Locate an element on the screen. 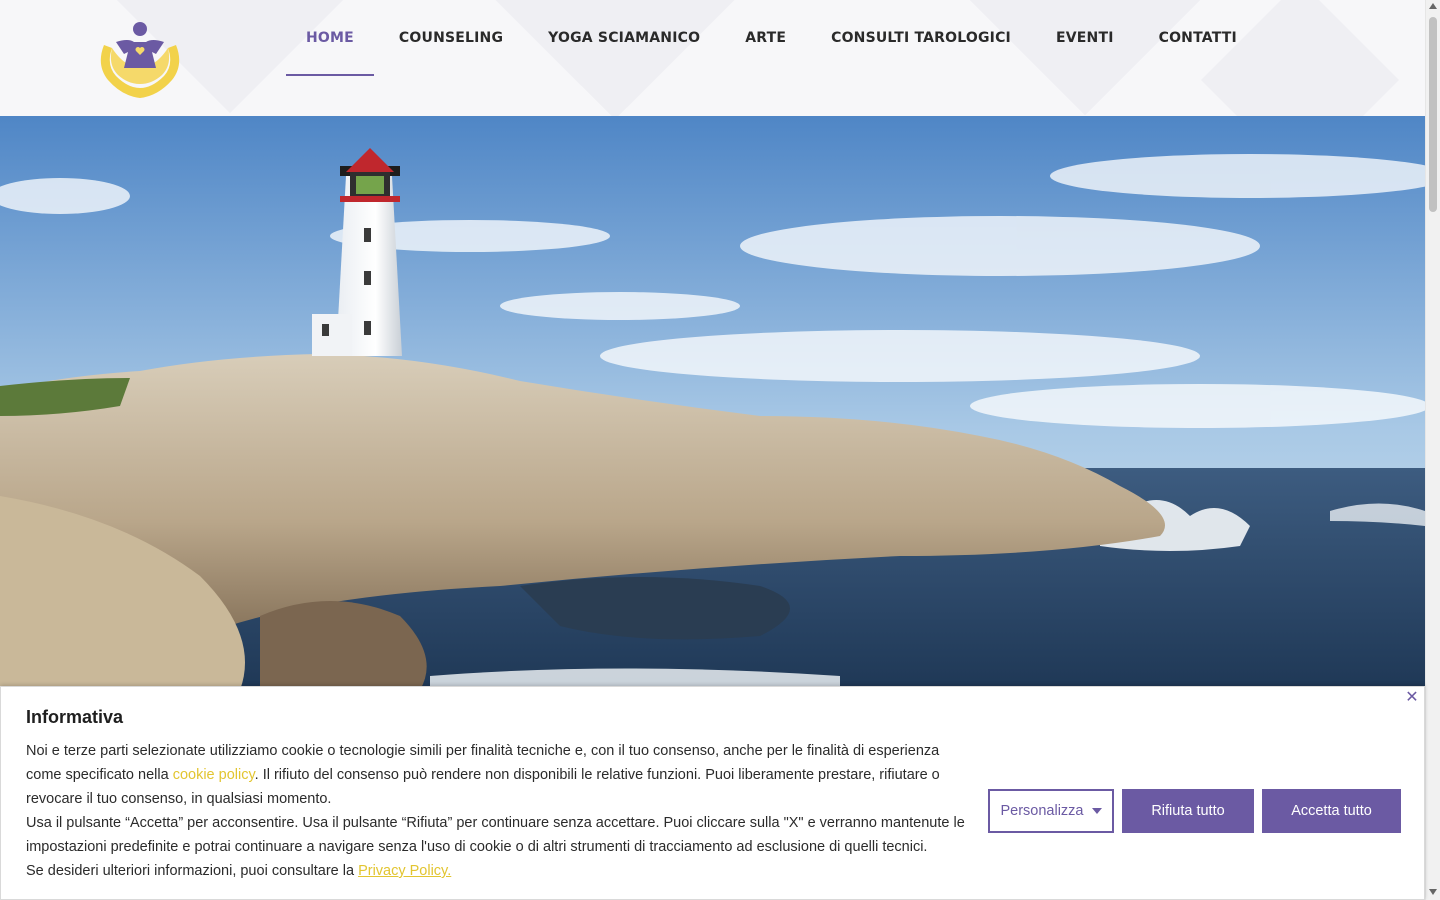  customize-button: Personalizza is located at coordinates (1051, 811).